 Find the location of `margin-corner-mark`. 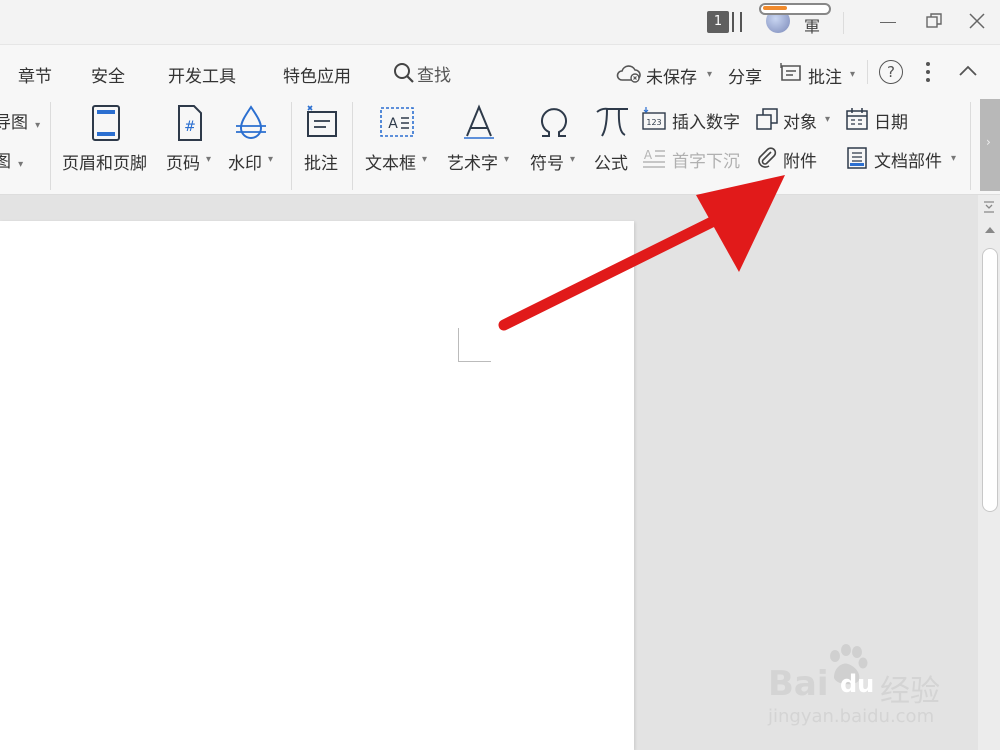

margin-corner-mark is located at coordinates (474, 345).